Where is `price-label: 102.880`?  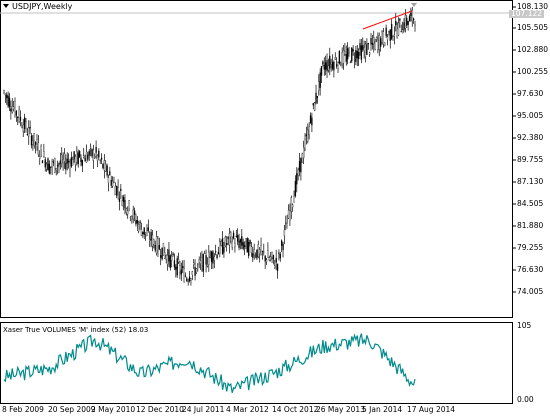
price-label: 102.880 is located at coordinates (533, 49).